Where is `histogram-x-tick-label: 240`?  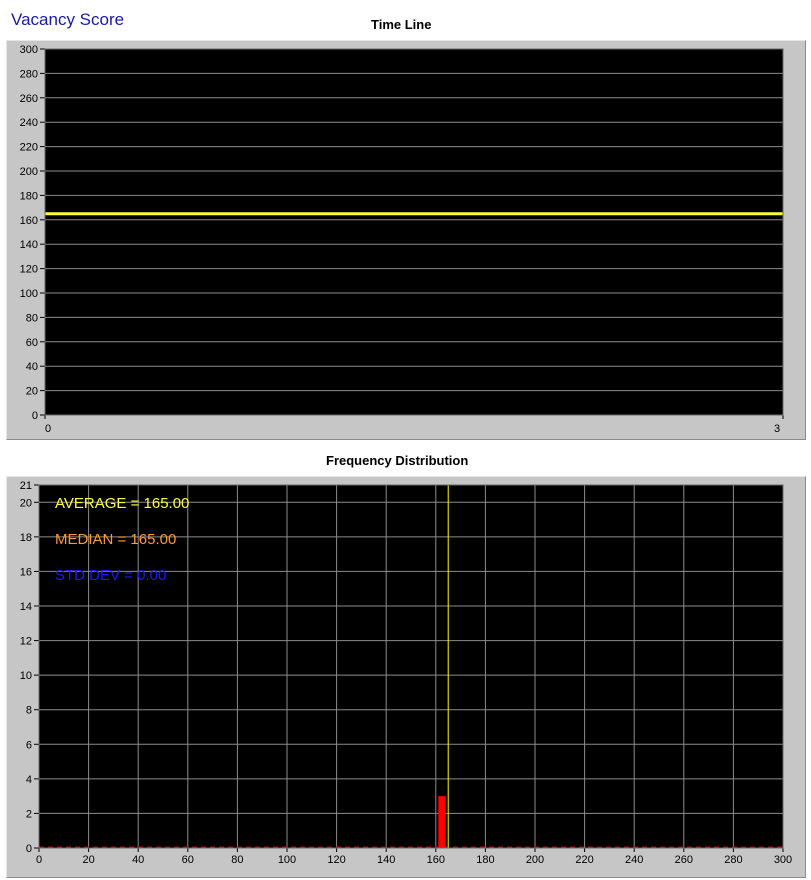 histogram-x-tick-label: 240 is located at coordinates (634, 860).